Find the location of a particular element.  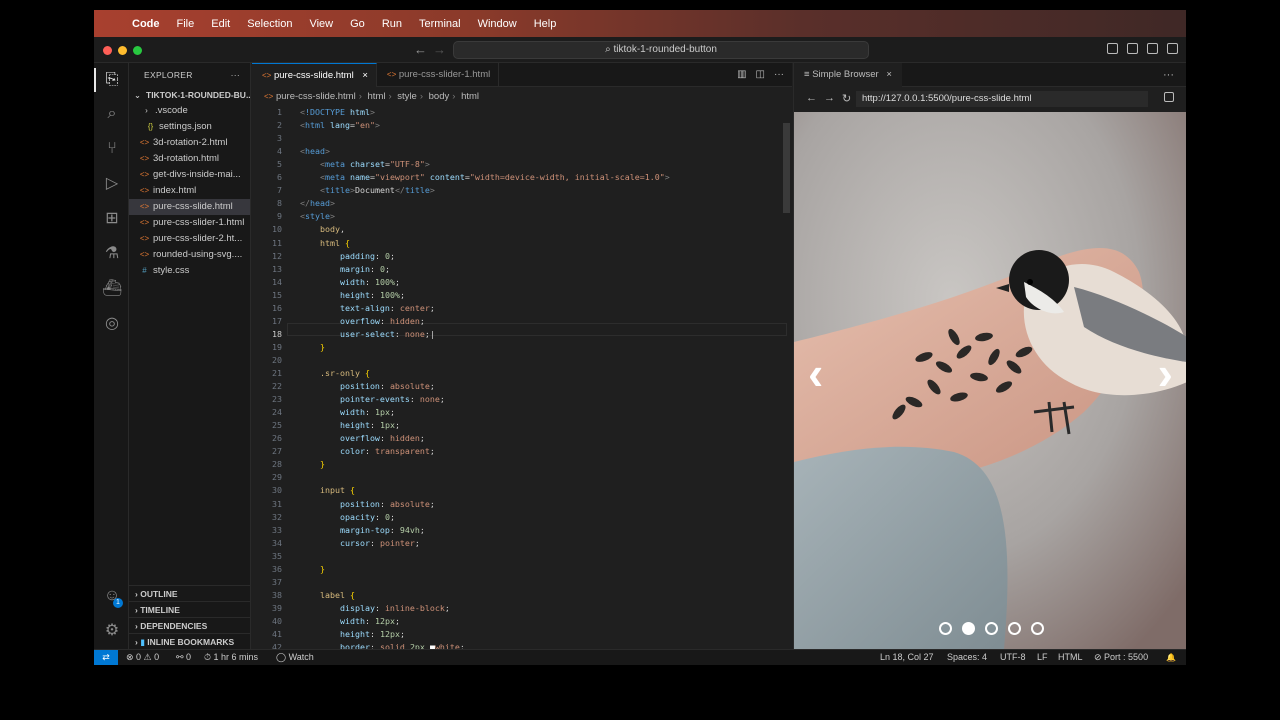

zoom-window-button is located at coordinates (137, 50).